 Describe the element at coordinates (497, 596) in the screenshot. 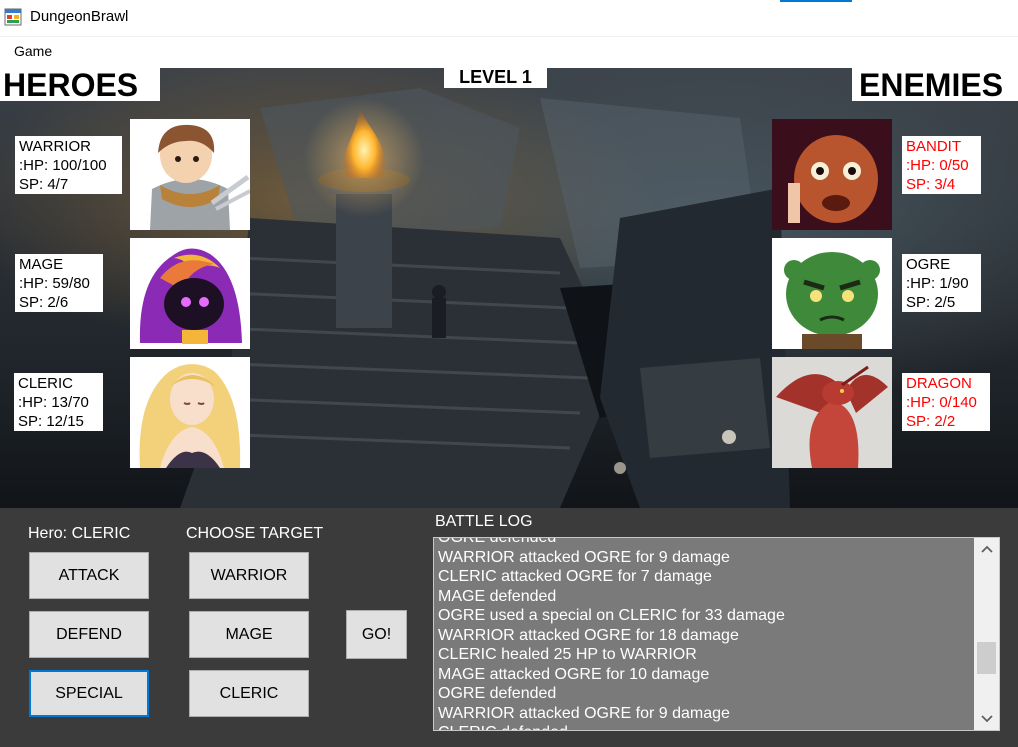

I see `log-line: MAGE defended` at that location.